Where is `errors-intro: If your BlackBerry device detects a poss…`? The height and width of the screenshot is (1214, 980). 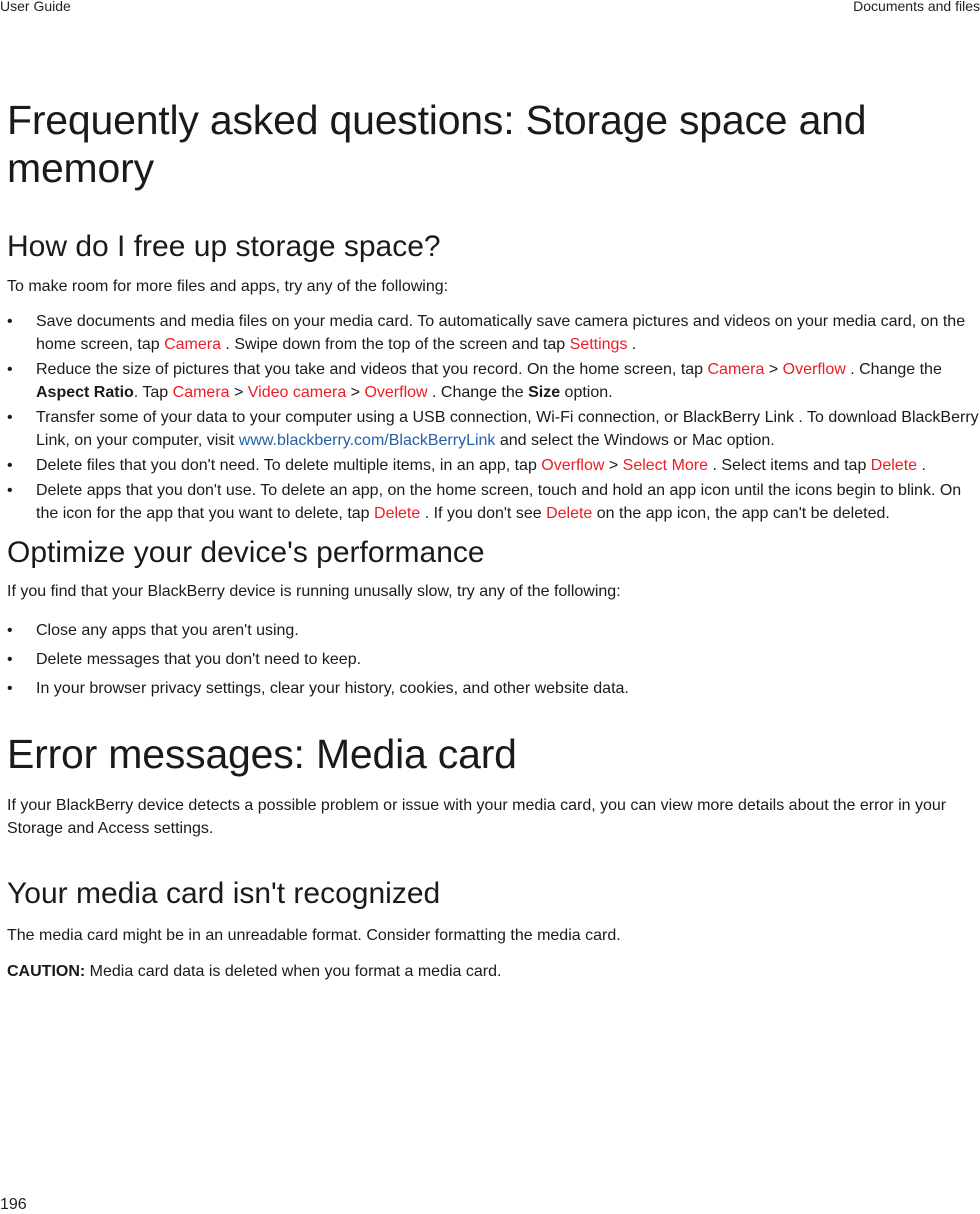 errors-intro: If your BlackBerry device detects a poss… is located at coordinates (477, 817).